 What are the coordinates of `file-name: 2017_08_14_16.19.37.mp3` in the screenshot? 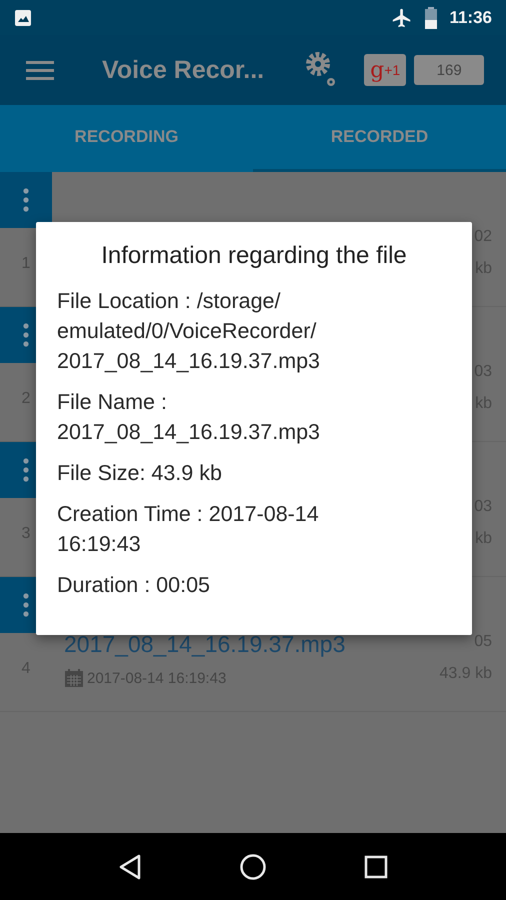 It's located at (205, 644).